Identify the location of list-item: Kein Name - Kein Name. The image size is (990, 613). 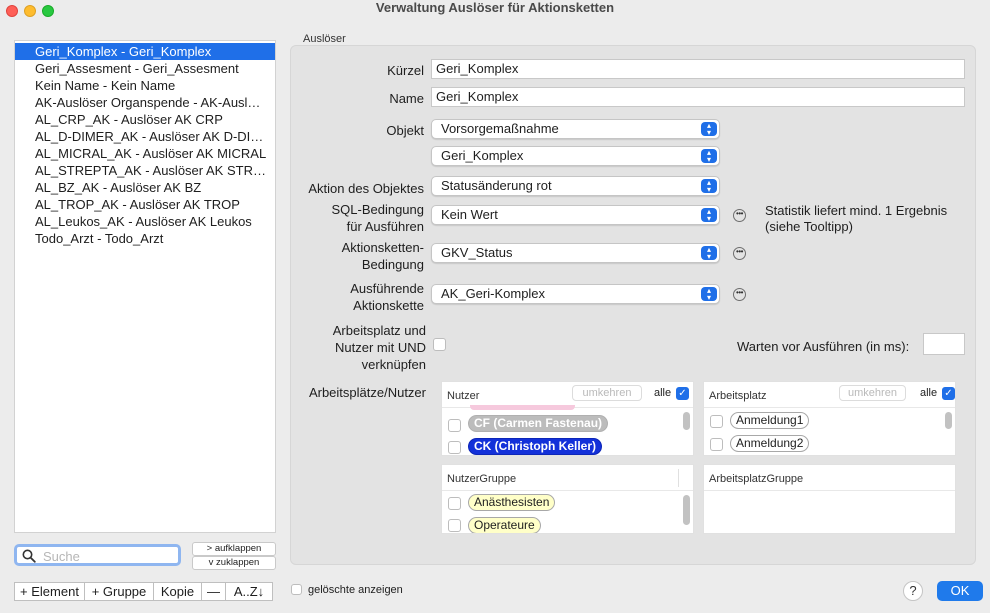
(145, 85).